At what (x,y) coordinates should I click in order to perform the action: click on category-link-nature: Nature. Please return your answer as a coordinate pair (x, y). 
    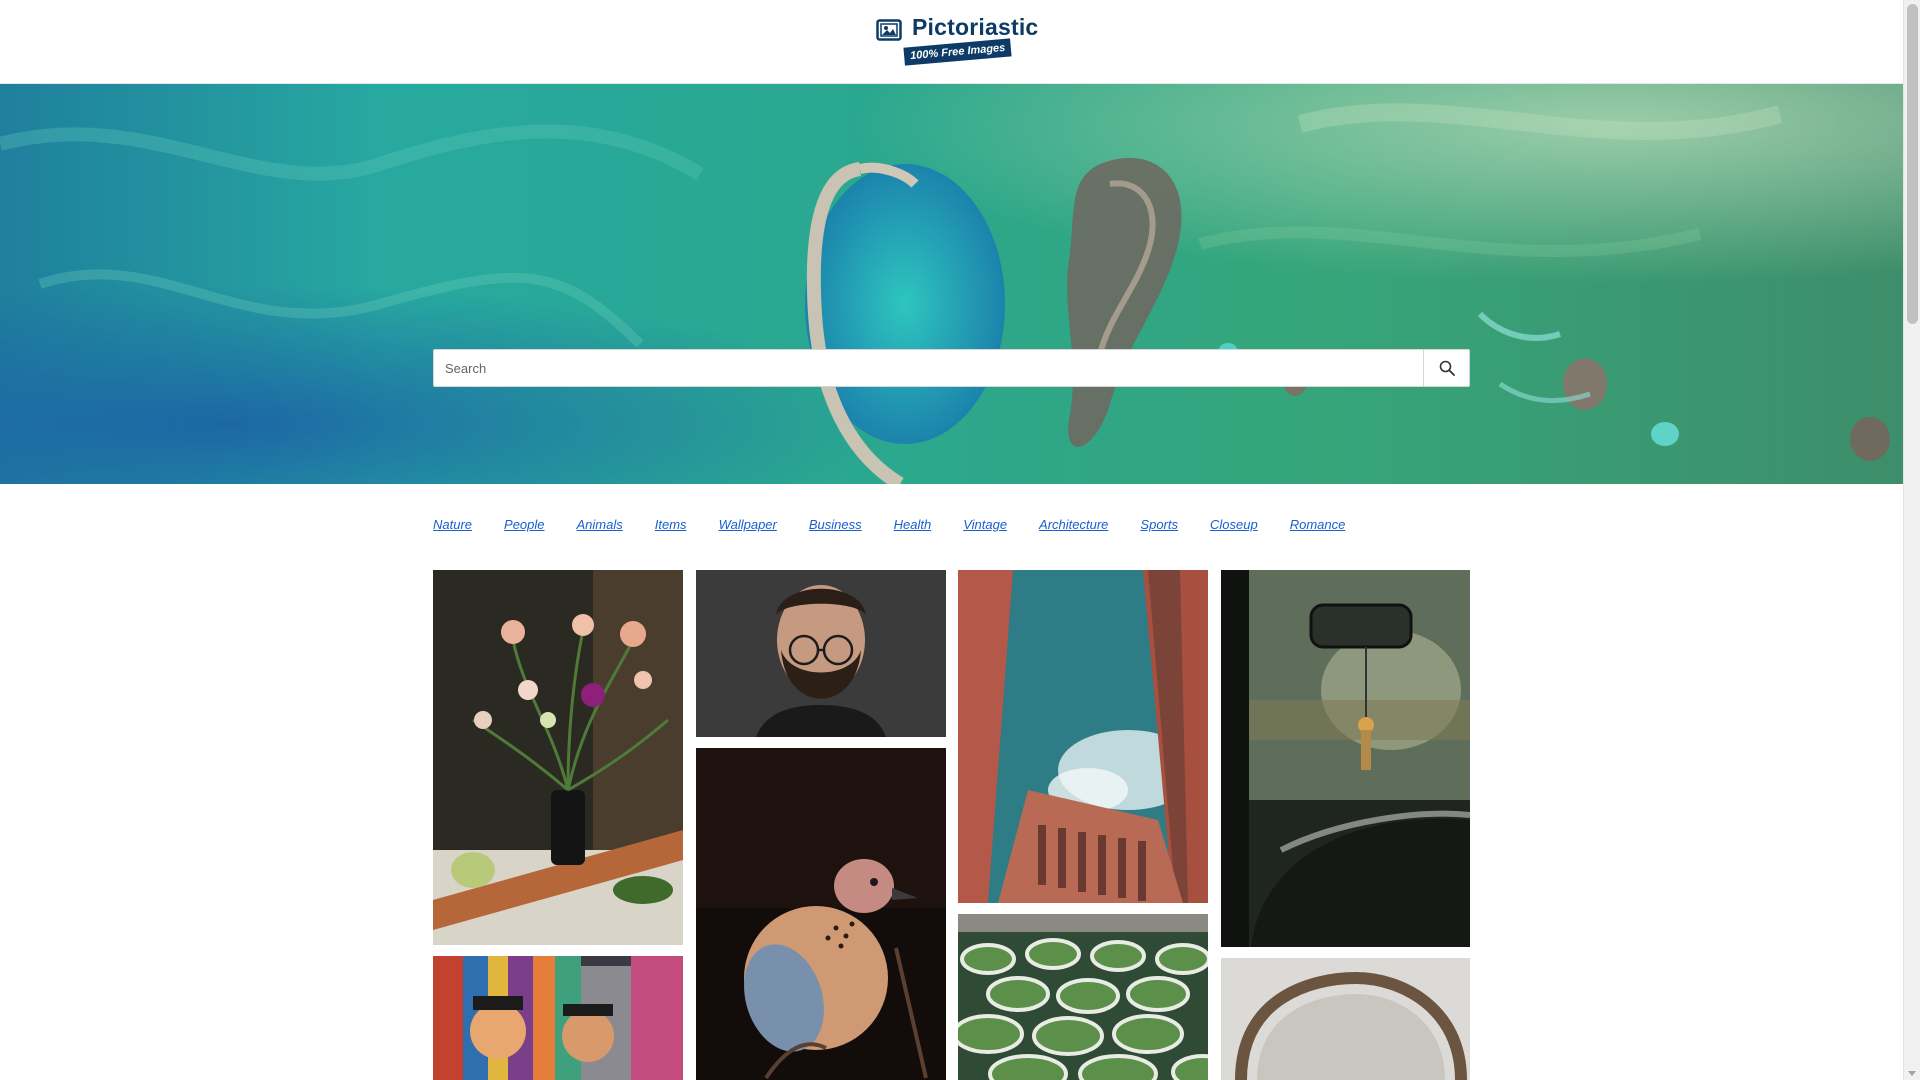
    Looking at the image, I should click on (452, 527).